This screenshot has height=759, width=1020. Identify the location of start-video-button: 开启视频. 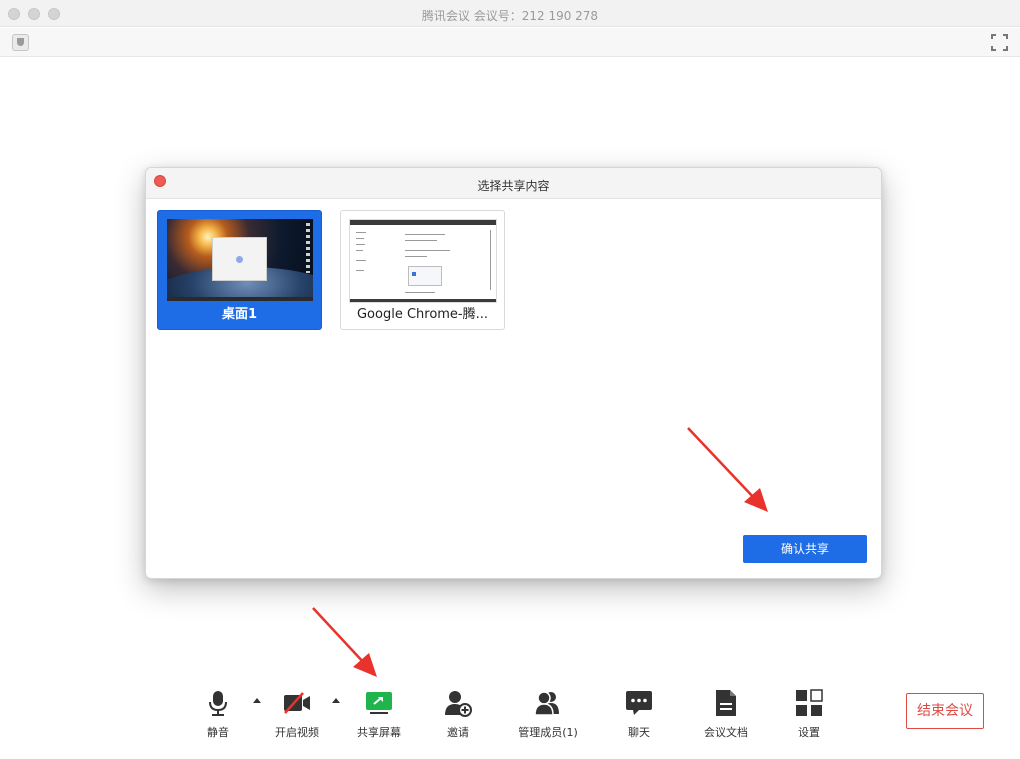
(297, 715).